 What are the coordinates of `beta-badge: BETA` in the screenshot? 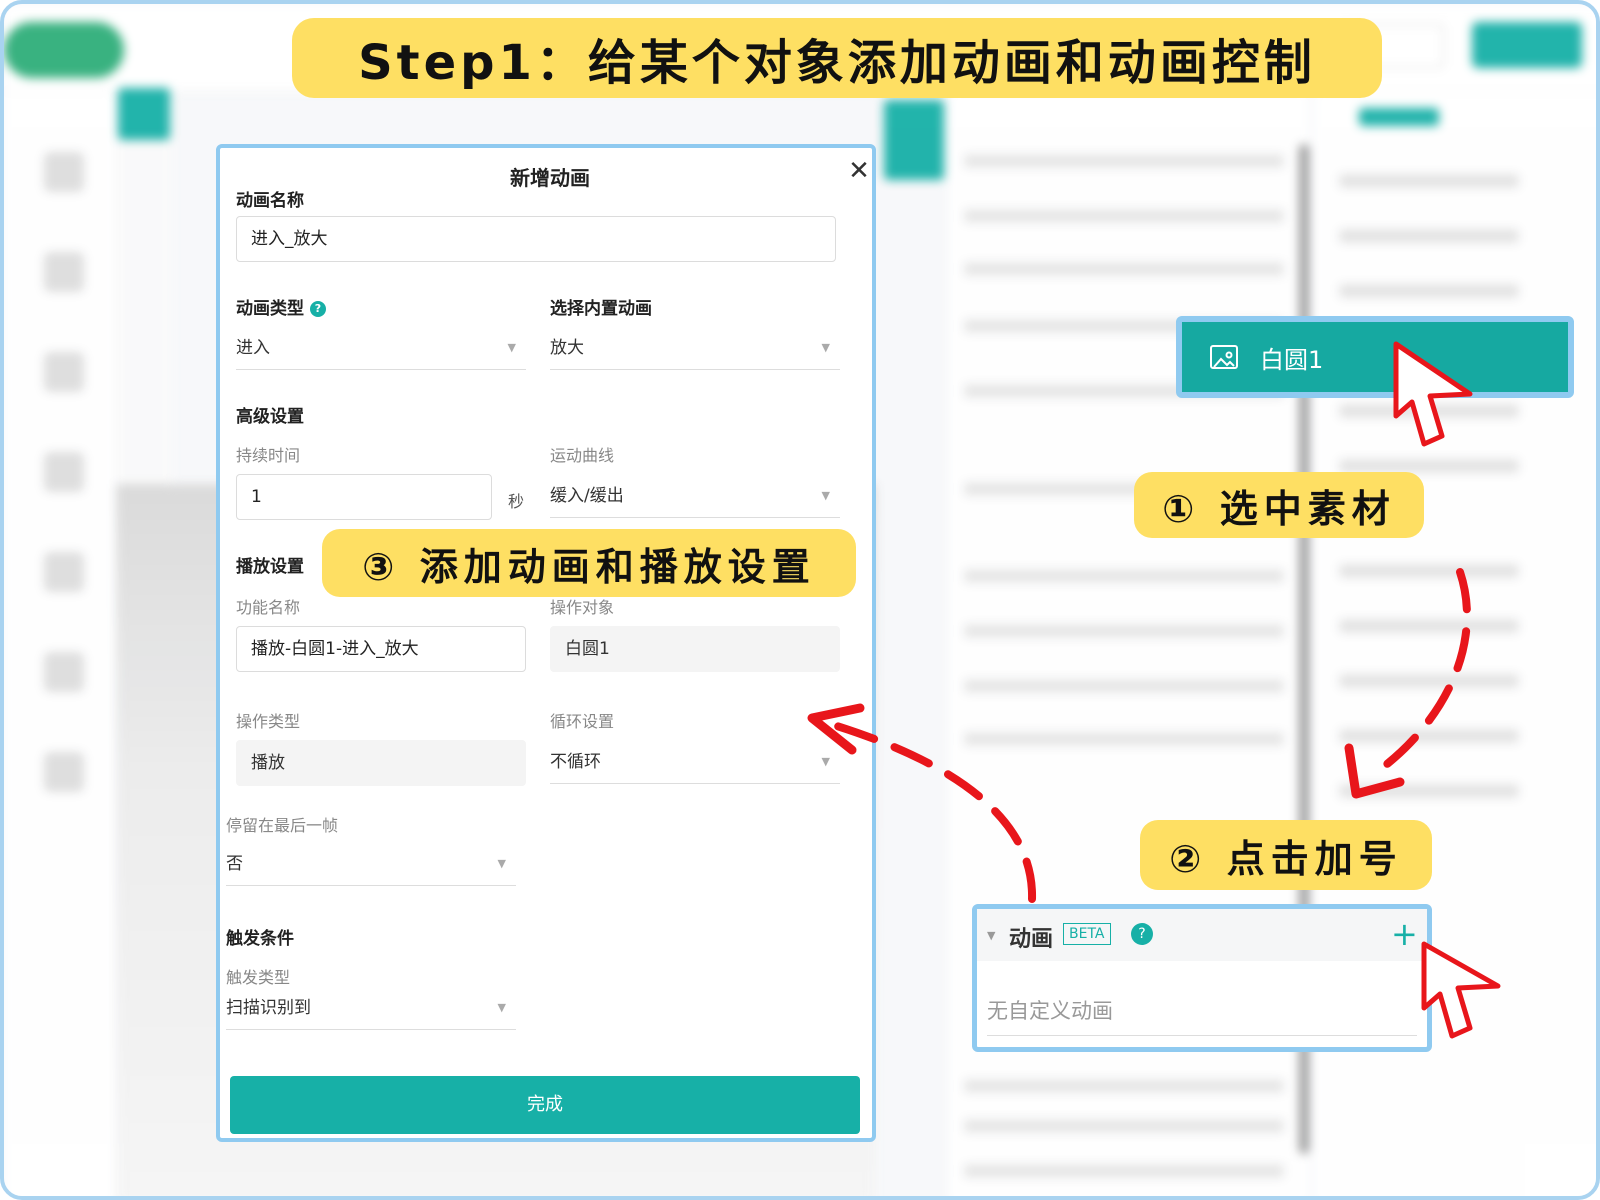 It's located at (1087, 934).